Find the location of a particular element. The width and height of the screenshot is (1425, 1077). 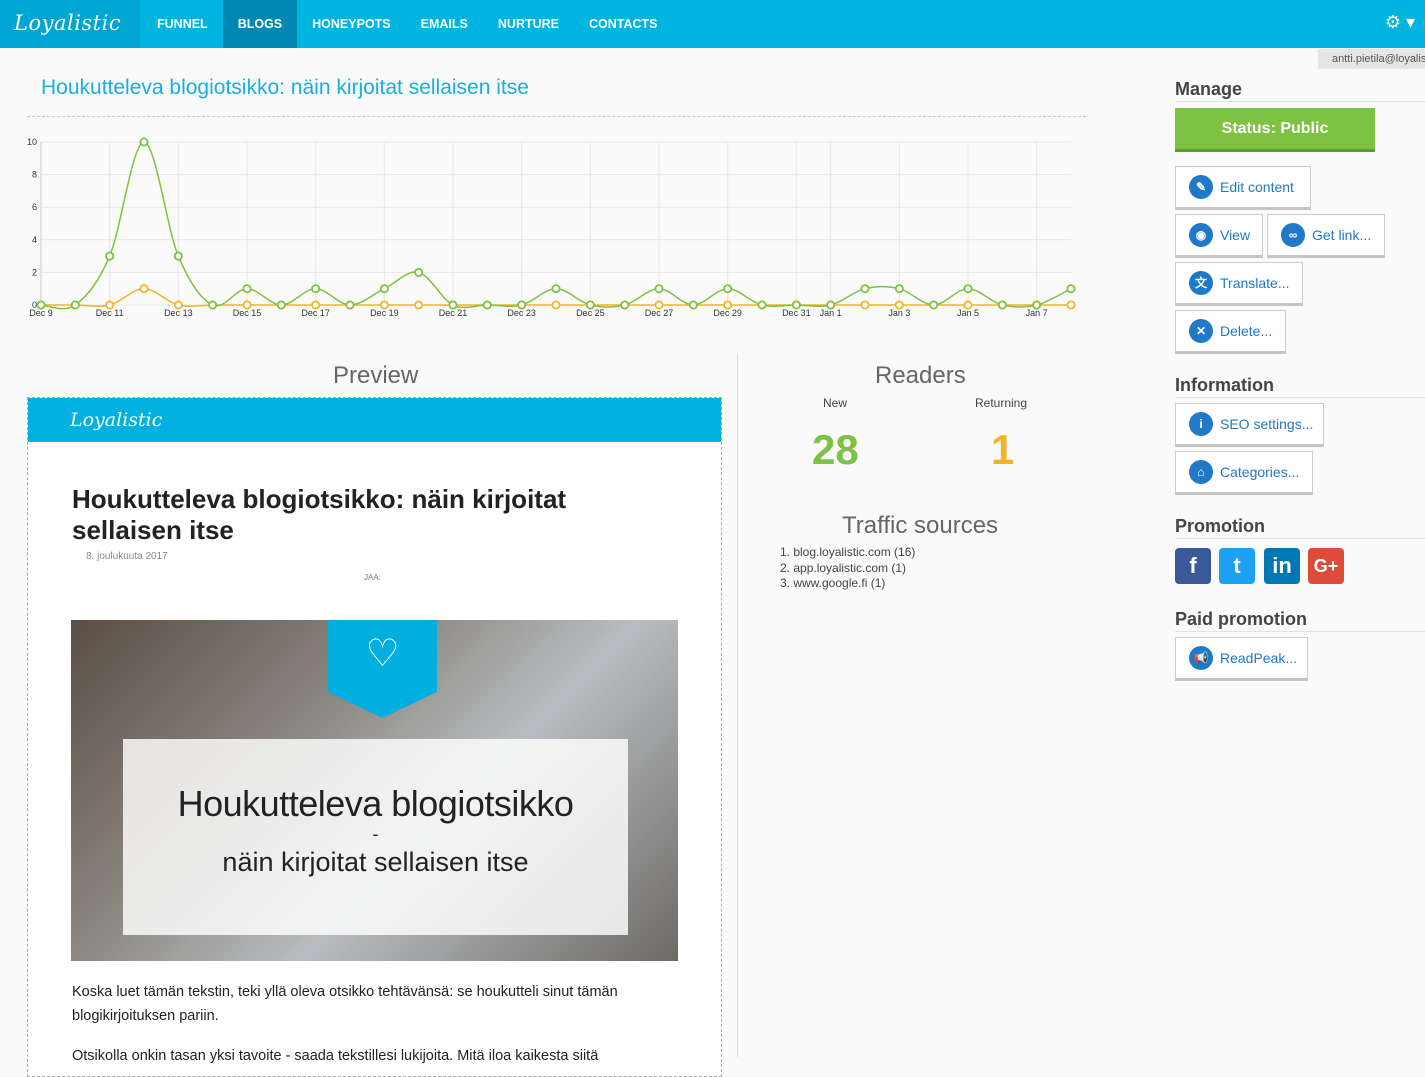

y-tick-label: 4 is located at coordinates (34, 240).